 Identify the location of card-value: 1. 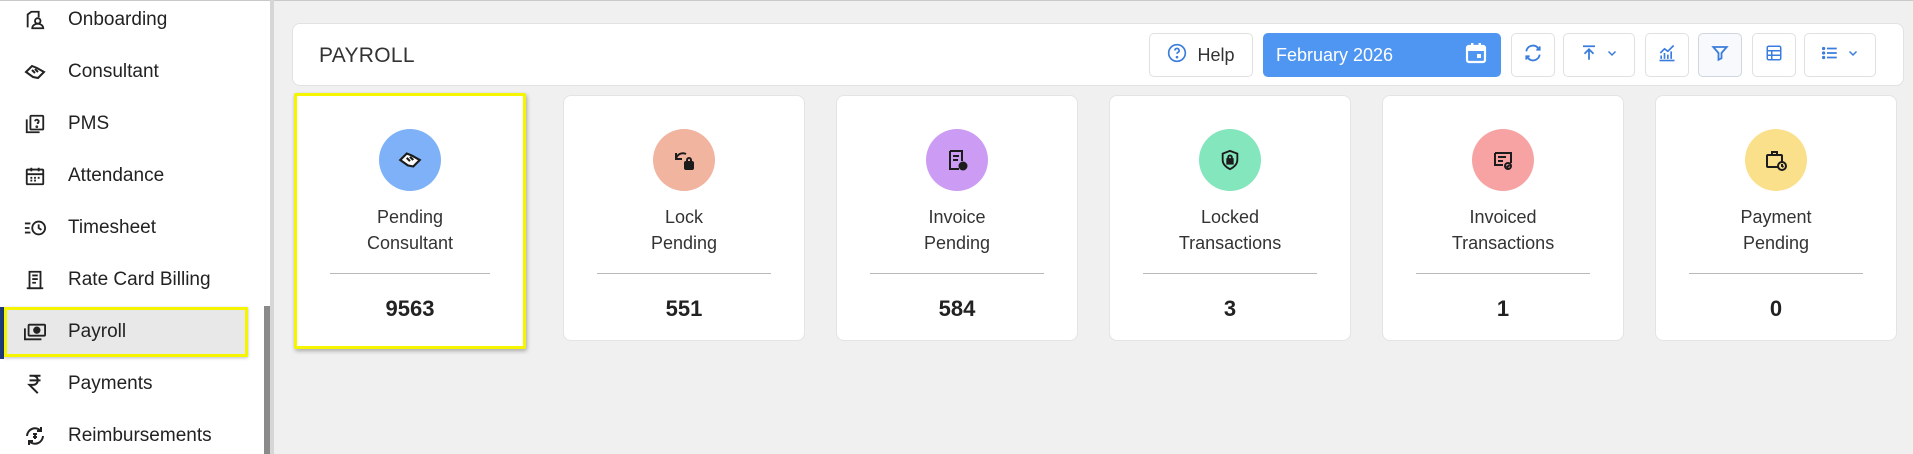
(1503, 308).